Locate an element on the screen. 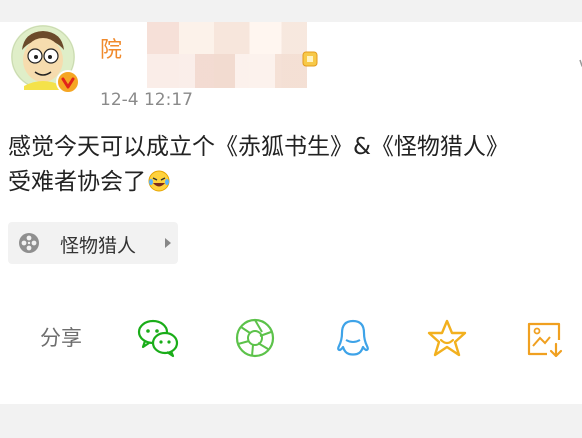 This screenshot has width=582, height=438. moments-icon is located at coordinates (255, 338).